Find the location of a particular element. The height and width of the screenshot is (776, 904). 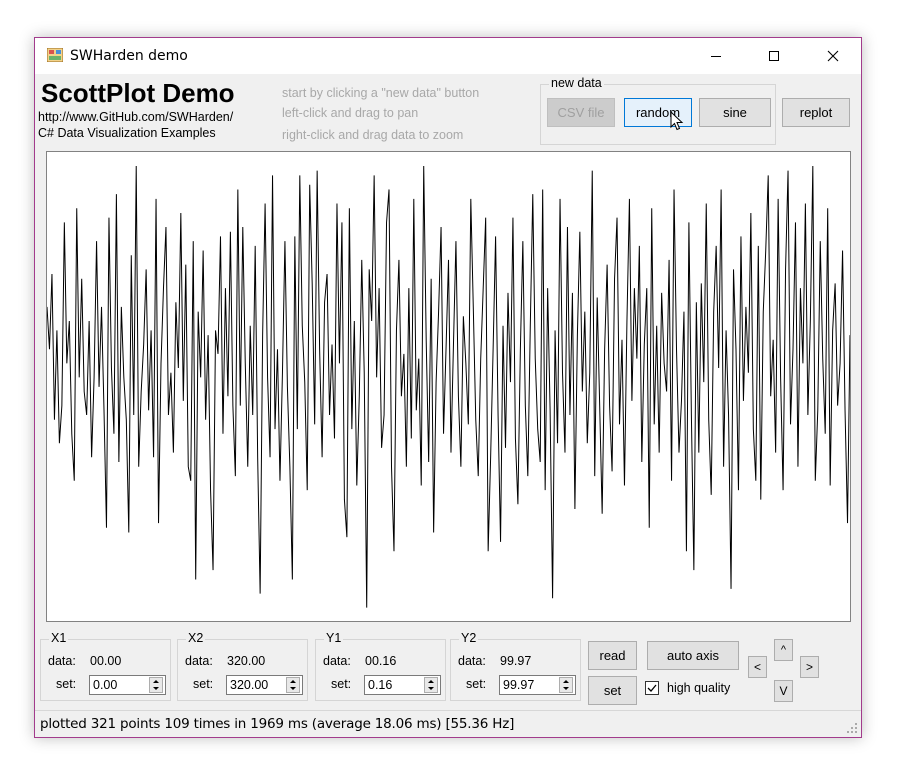

x2-set-value: 320.00 is located at coordinates (249, 685).